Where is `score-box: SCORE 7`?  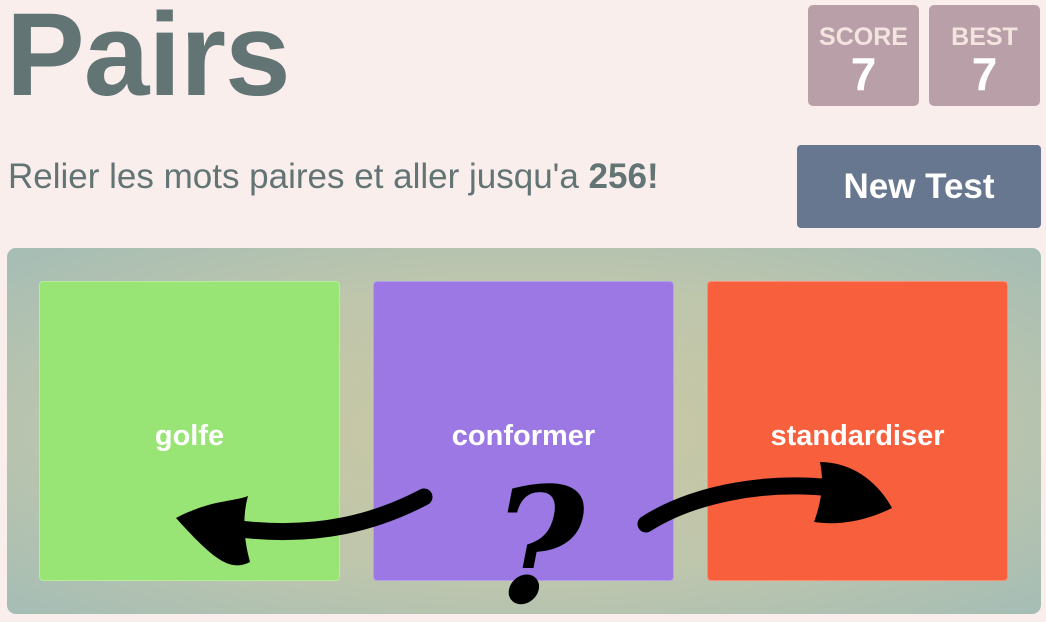
score-box: SCORE 7 is located at coordinates (863, 55).